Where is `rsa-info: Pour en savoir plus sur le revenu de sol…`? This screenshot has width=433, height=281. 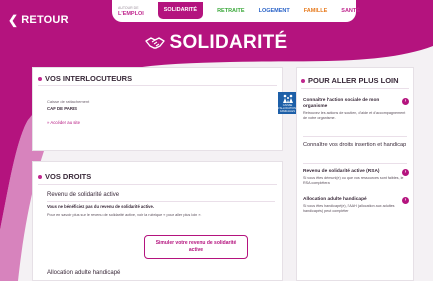 rsa-info: Pour en savoir plus sur le revenu de sol… is located at coordinates (124, 215).